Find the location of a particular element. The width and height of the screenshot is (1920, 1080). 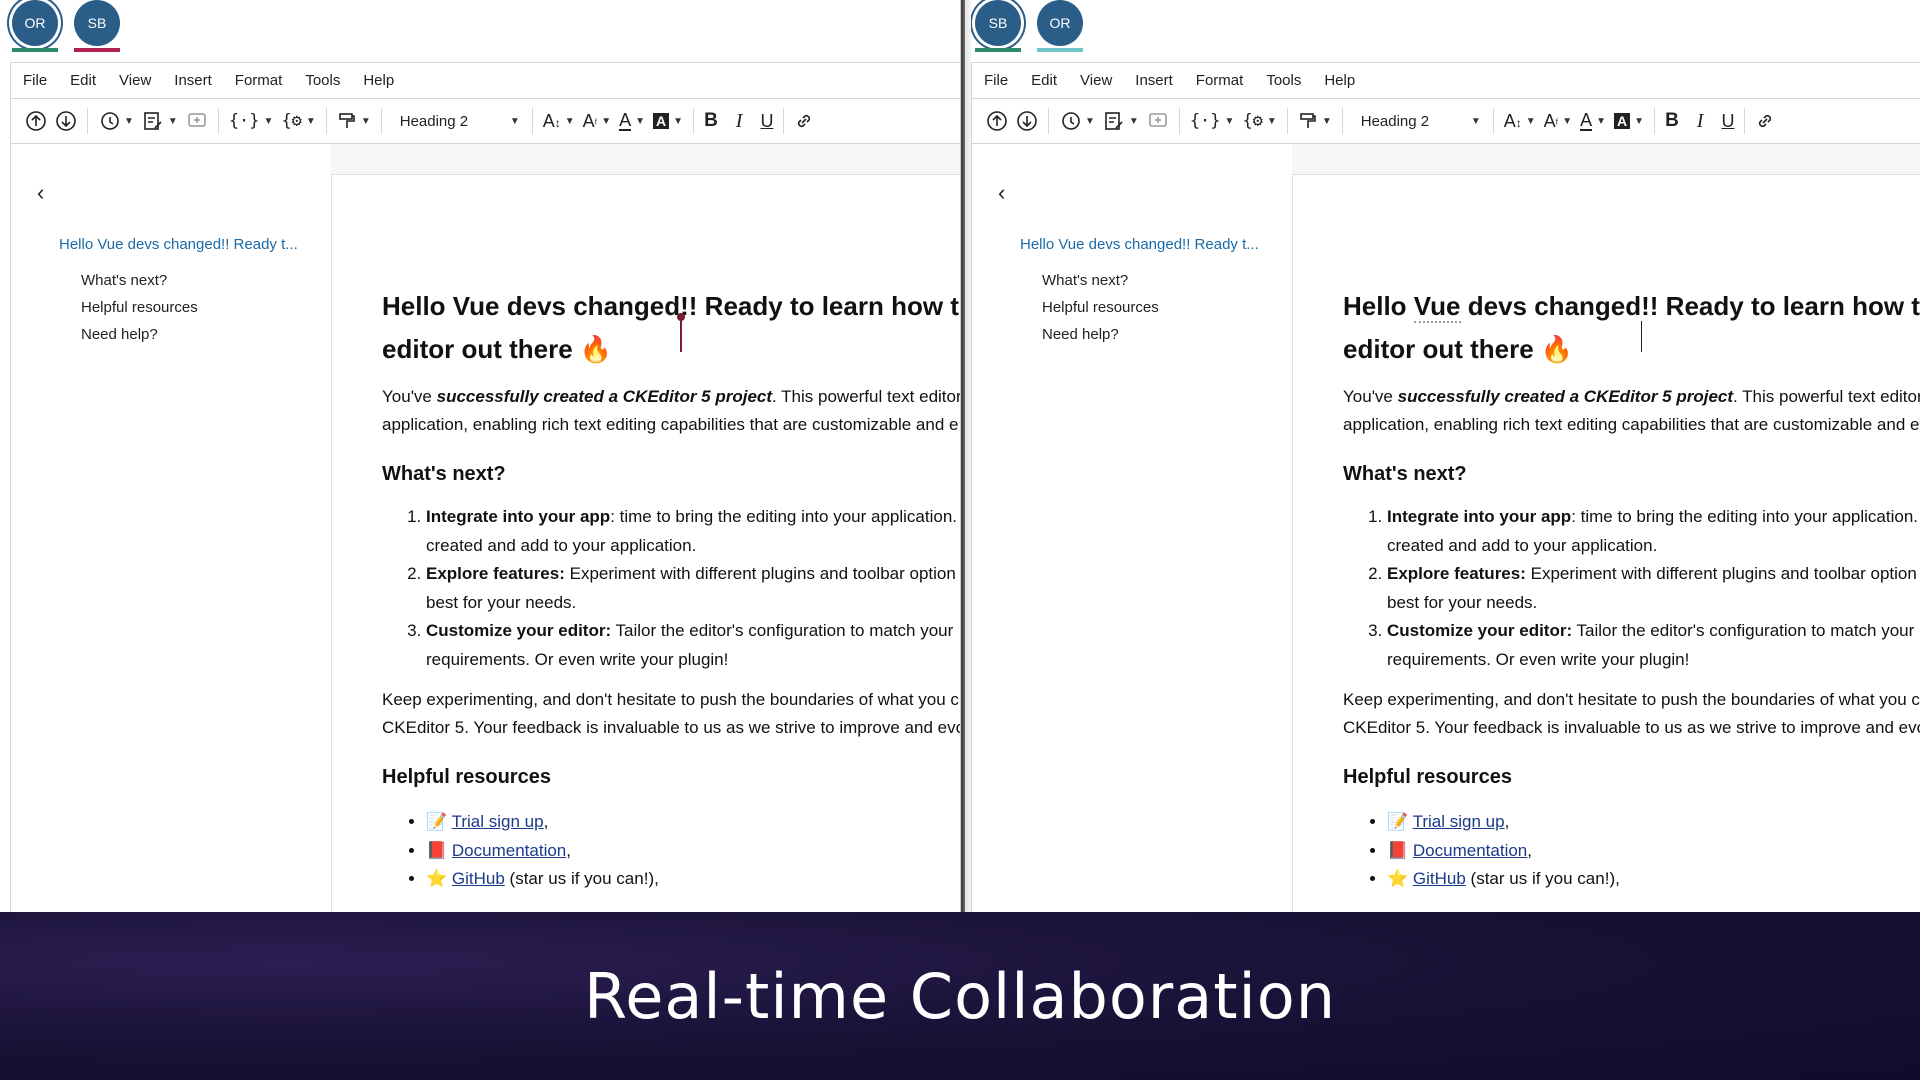

book-icon: 📕 is located at coordinates (437, 850).